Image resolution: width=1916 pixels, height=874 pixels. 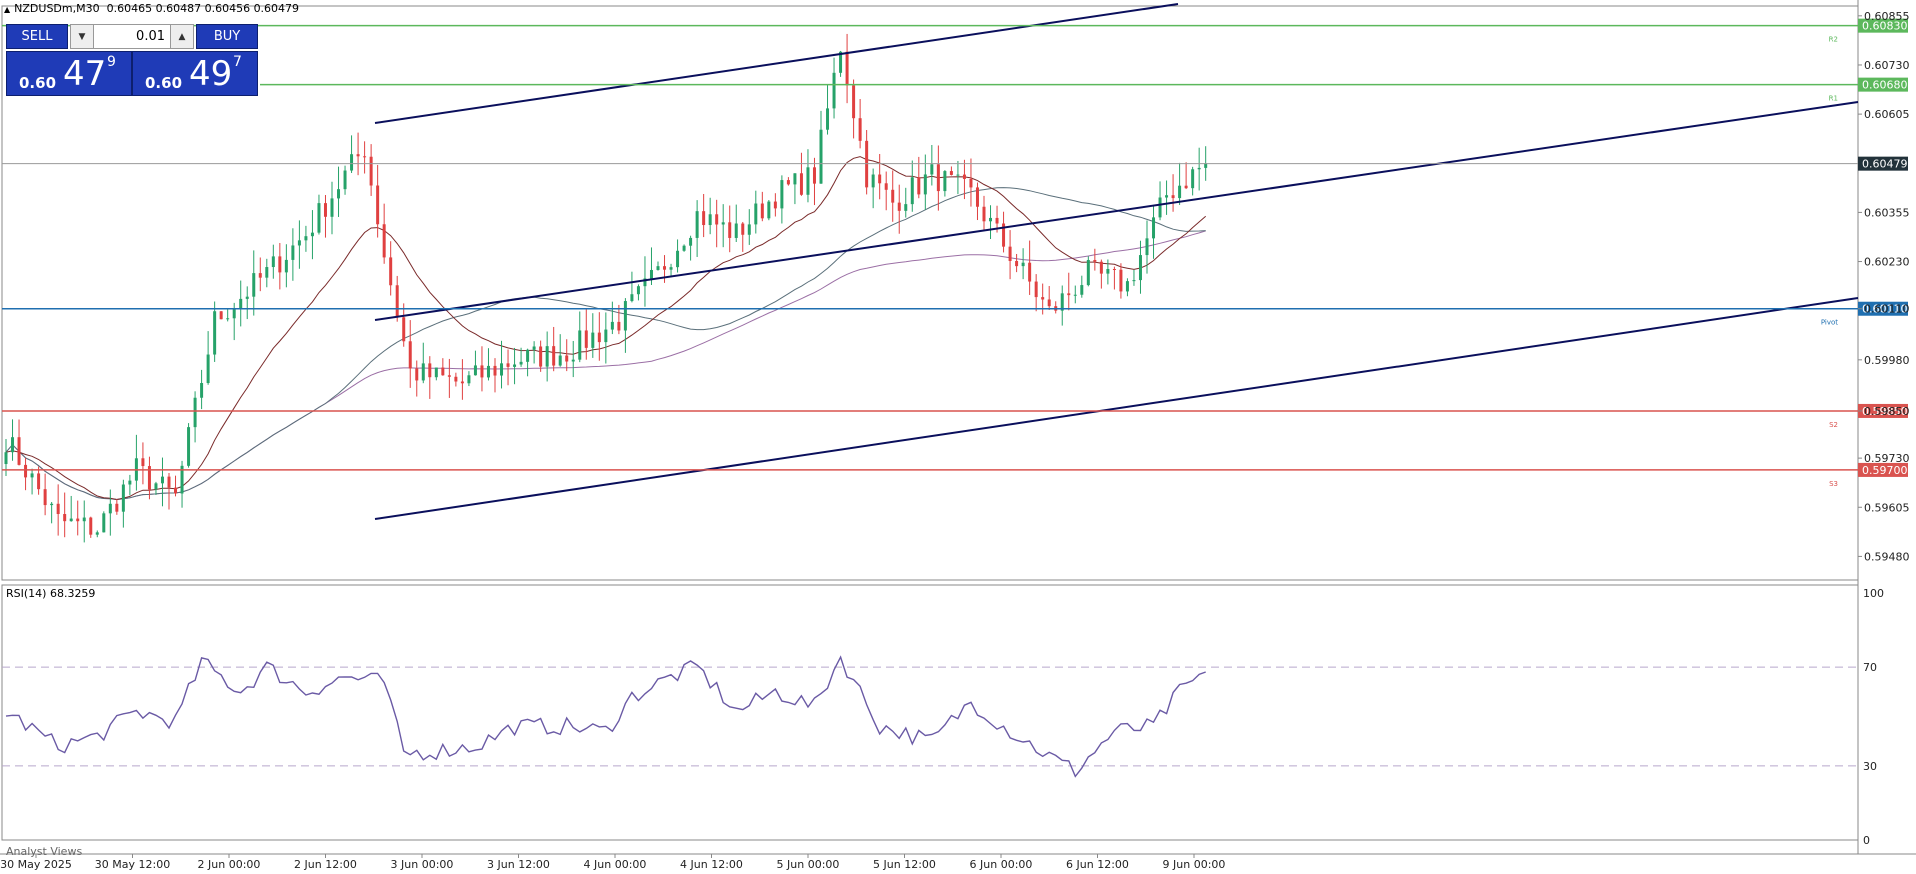 What do you see at coordinates (227, 36) in the screenshot?
I see `buy-button: BUY` at bounding box center [227, 36].